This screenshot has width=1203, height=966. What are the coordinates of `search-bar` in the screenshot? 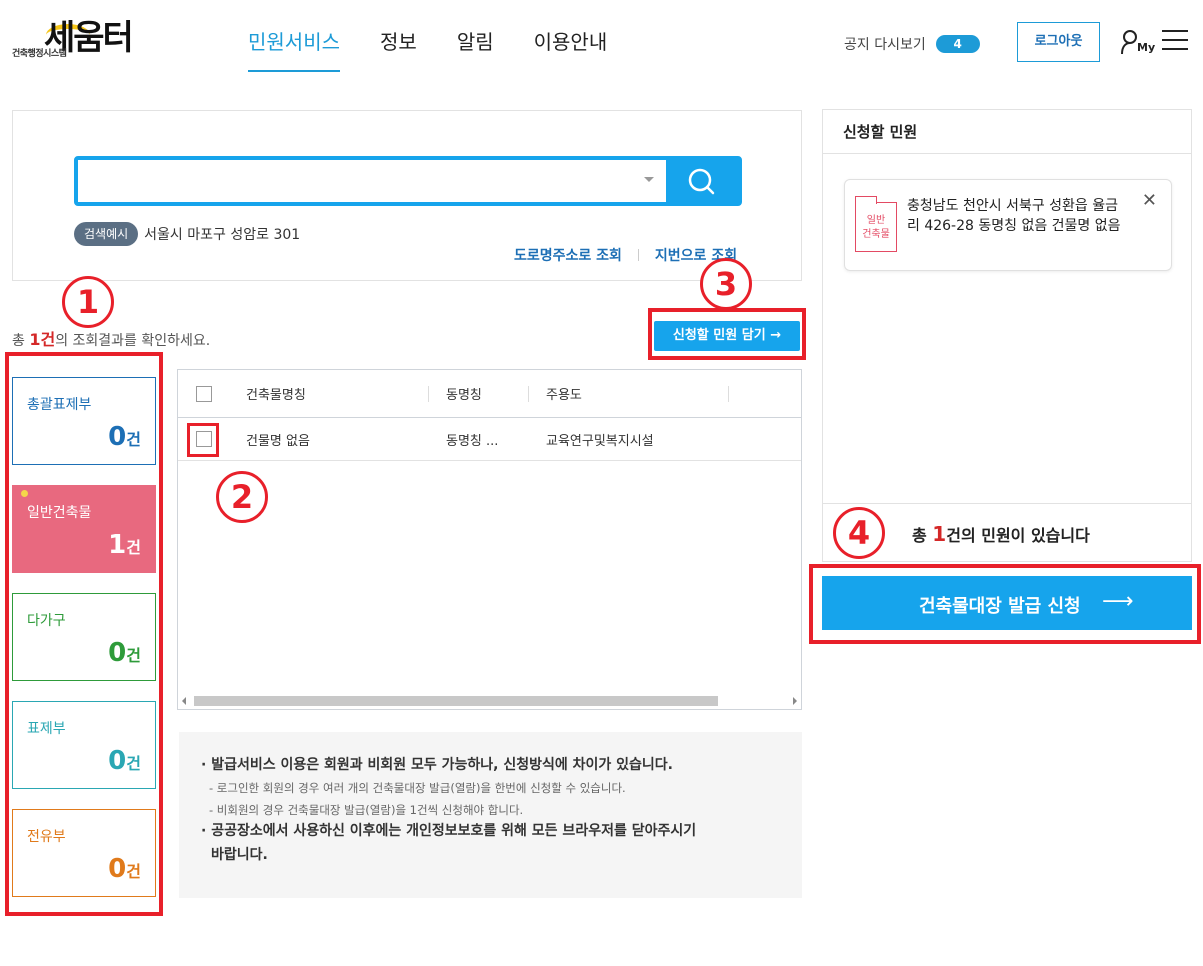 It's located at (408, 181).